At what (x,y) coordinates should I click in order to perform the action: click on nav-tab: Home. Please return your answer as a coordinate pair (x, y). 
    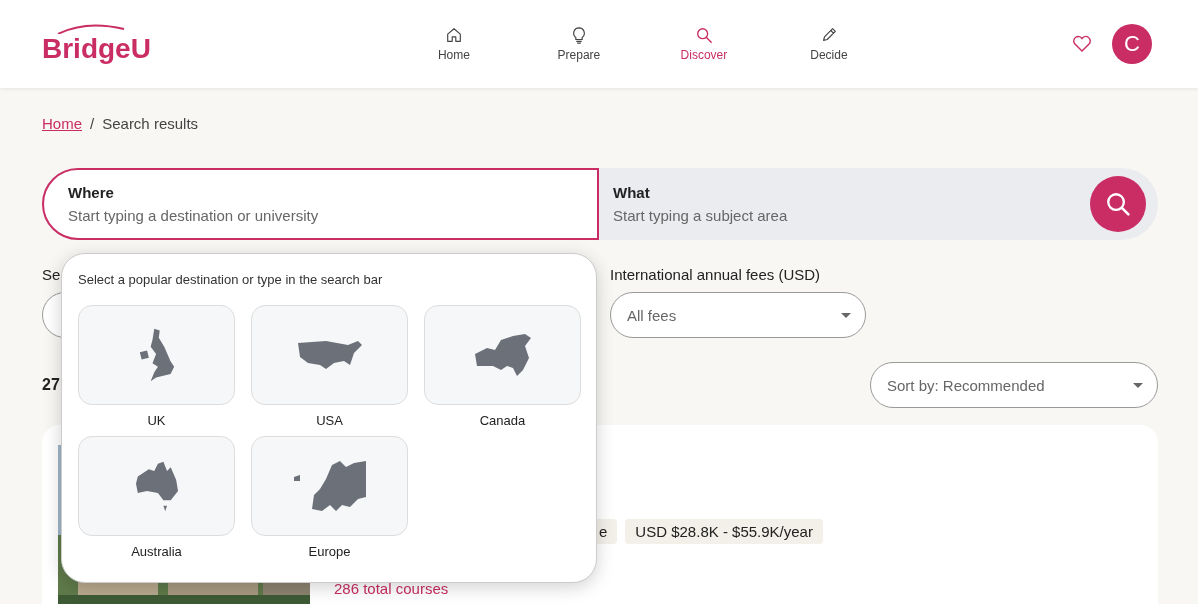
    Looking at the image, I should click on (454, 44).